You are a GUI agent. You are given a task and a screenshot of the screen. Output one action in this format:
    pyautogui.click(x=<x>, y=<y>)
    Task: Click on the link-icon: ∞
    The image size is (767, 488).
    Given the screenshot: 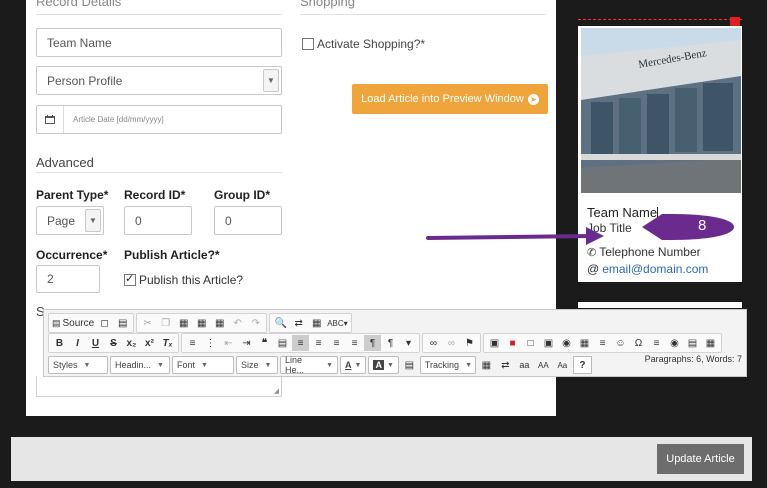 What is the action you would take?
    pyautogui.click(x=433, y=343)
    